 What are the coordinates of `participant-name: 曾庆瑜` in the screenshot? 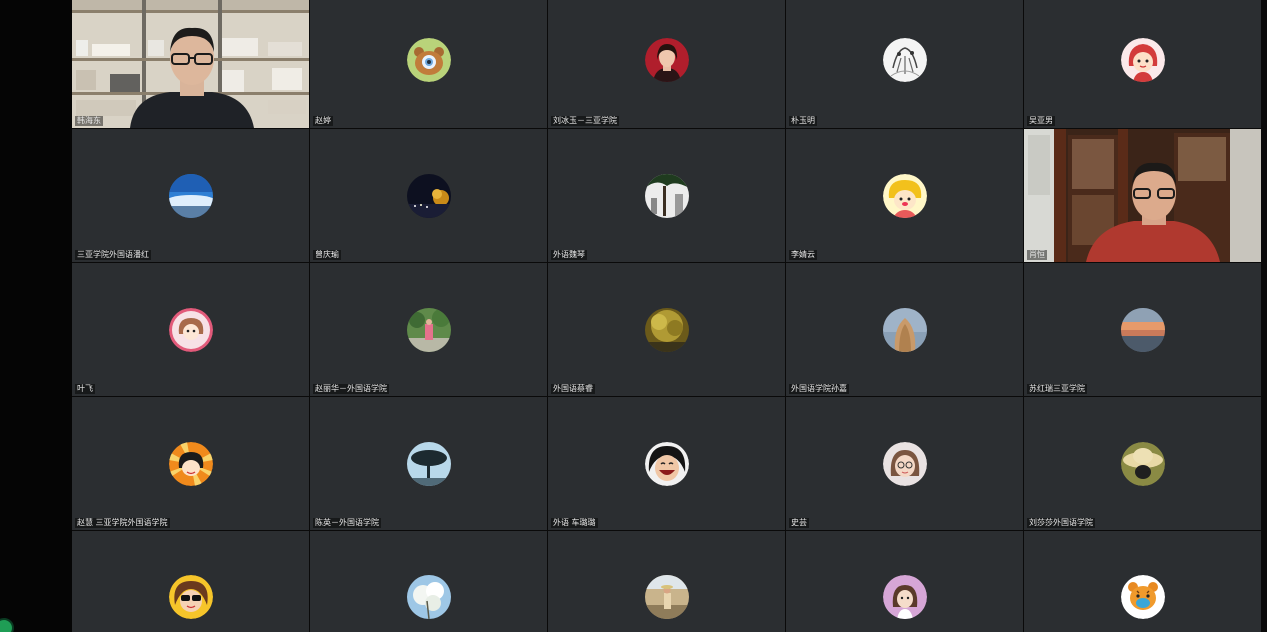 It's located at (327, 255).